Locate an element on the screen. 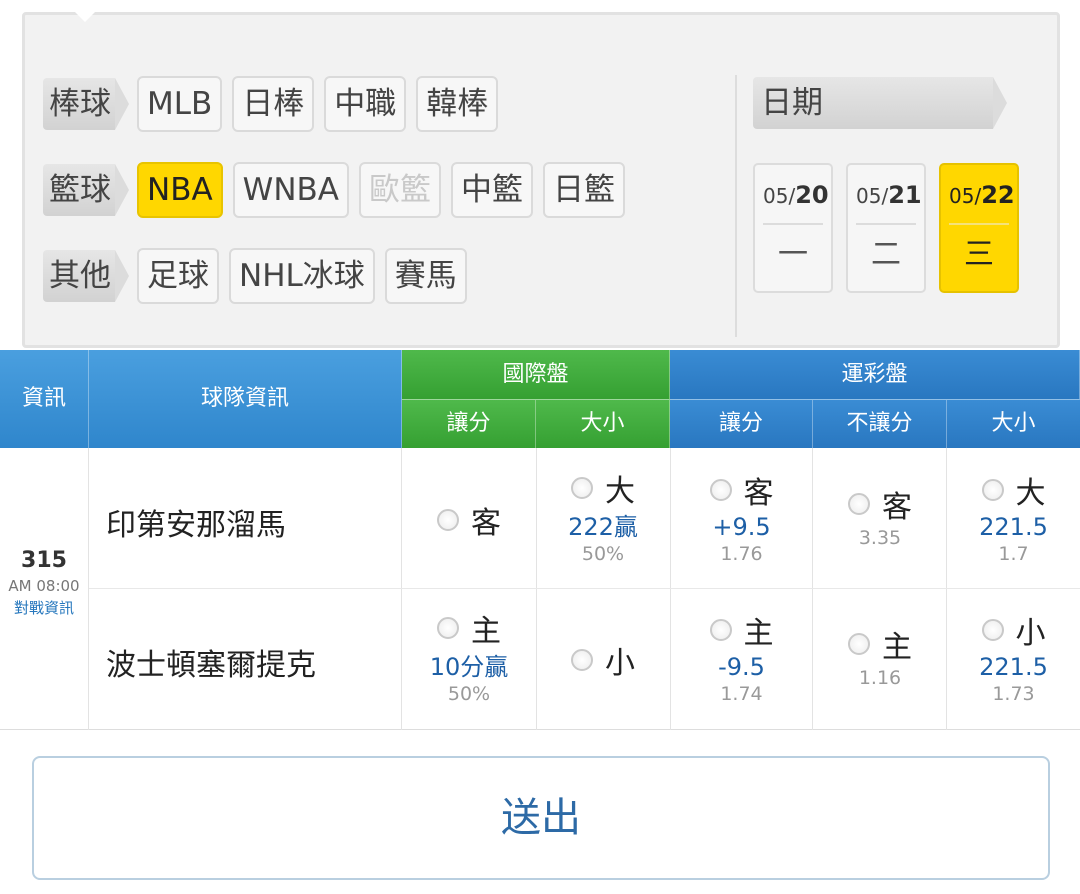 Image resolution: width=1080 pixels, height=894 pixels. filter-row-basketball: 籃球 NBA WNBA 歐籃 中籃 日籃 is located at coordinates (339, 190).